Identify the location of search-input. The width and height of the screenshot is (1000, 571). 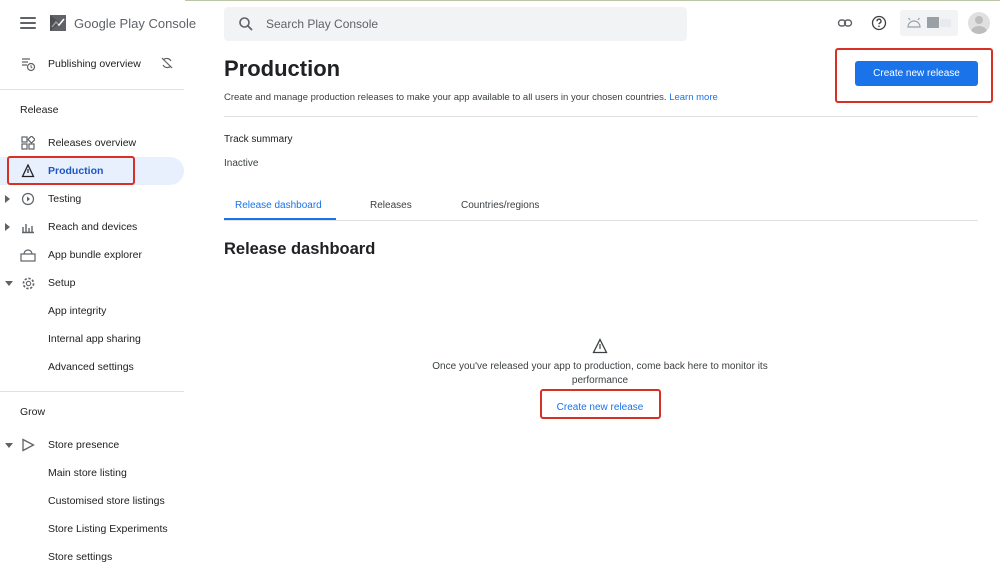
(456, 24).